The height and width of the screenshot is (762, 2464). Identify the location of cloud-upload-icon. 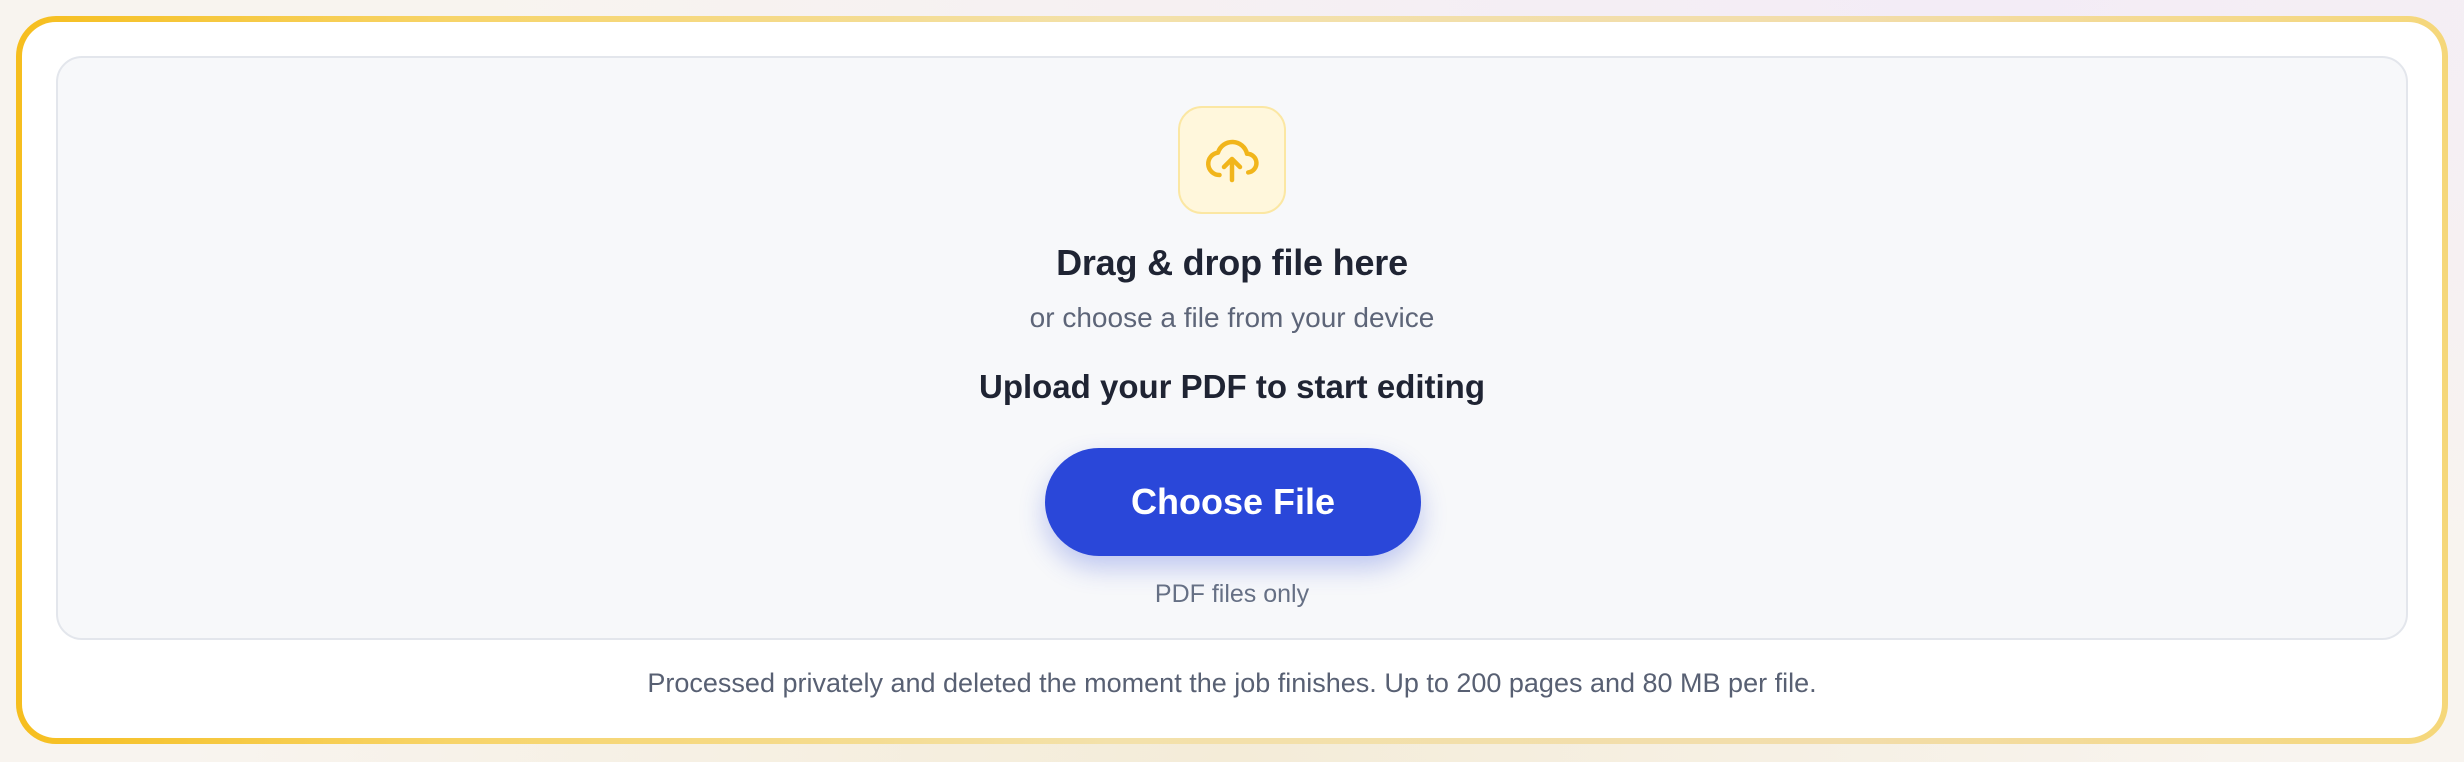
(1232, 161).